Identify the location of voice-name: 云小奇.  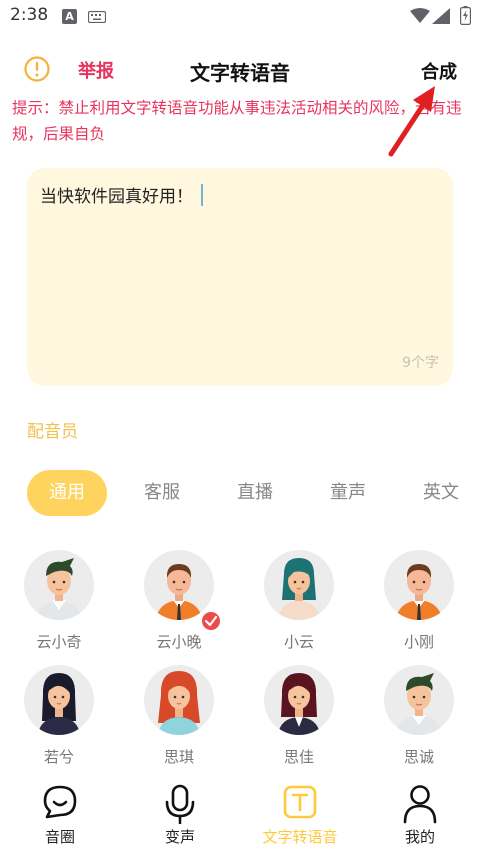
(59, 642).